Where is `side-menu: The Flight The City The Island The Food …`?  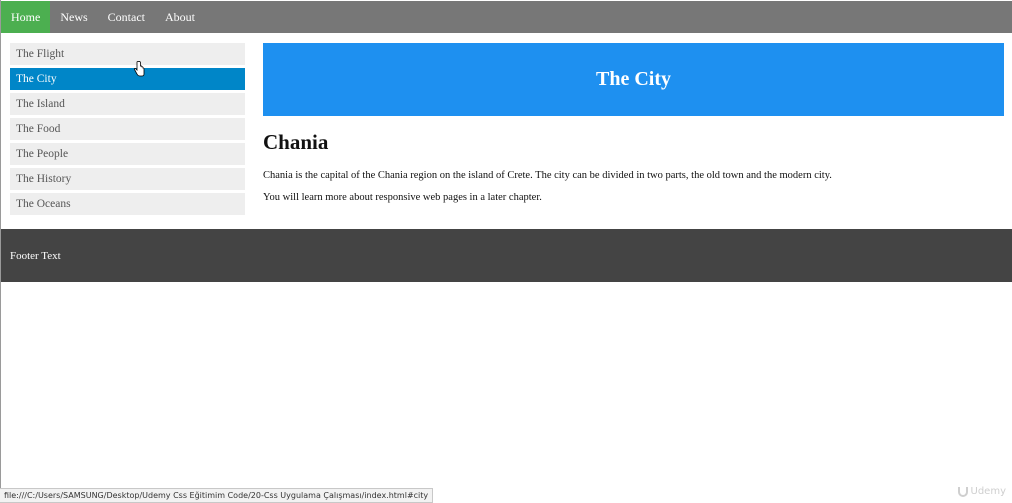
side-menu: The Flight The City The Island The Food … is located at coordinates (127, 130).